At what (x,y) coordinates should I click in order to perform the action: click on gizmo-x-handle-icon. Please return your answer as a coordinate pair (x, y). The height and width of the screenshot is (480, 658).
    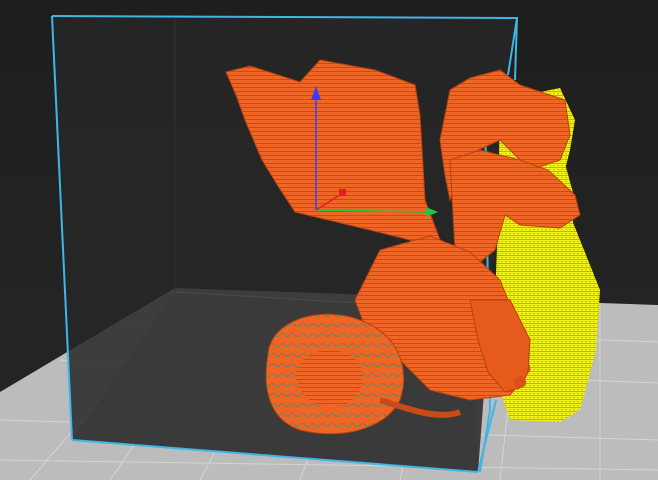
    Looking at the image, I should click on (342, 192).